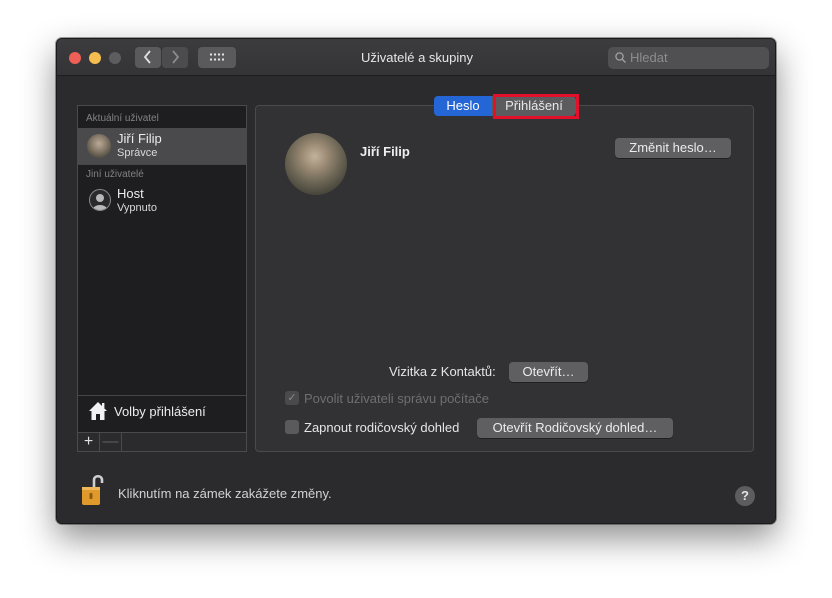 This screenshot has height=598, width=832. I want to click on close-button, so click(75, 58).